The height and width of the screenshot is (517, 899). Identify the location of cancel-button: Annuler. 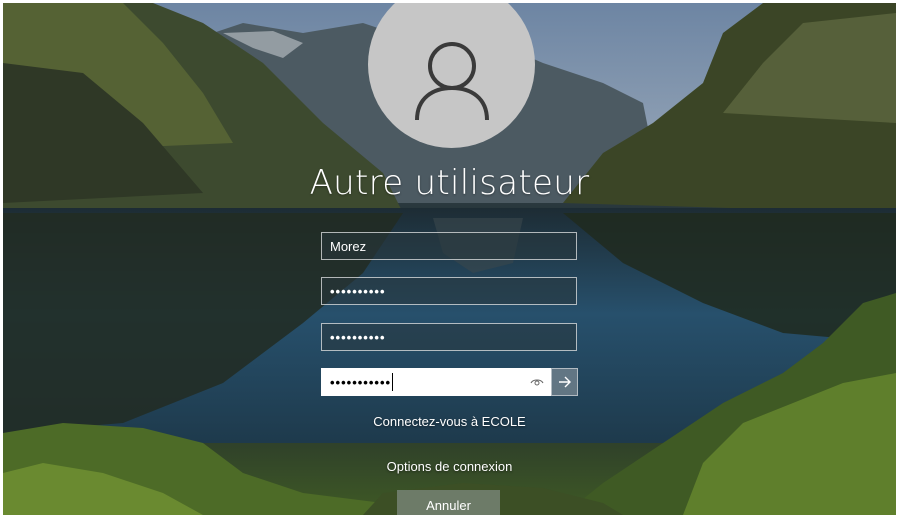
(448, 502).